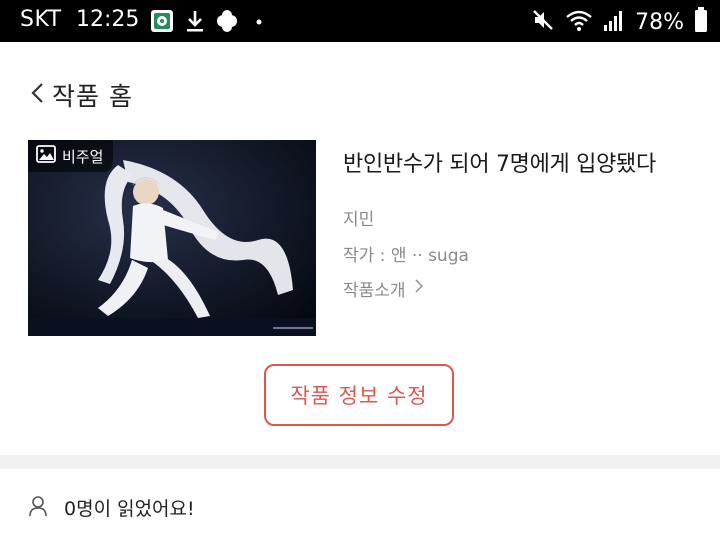 This screenshot has width=720, height=540. Describe the element at coordinates (259, 21) in the screenshot. I see `dot-icon` at that location.